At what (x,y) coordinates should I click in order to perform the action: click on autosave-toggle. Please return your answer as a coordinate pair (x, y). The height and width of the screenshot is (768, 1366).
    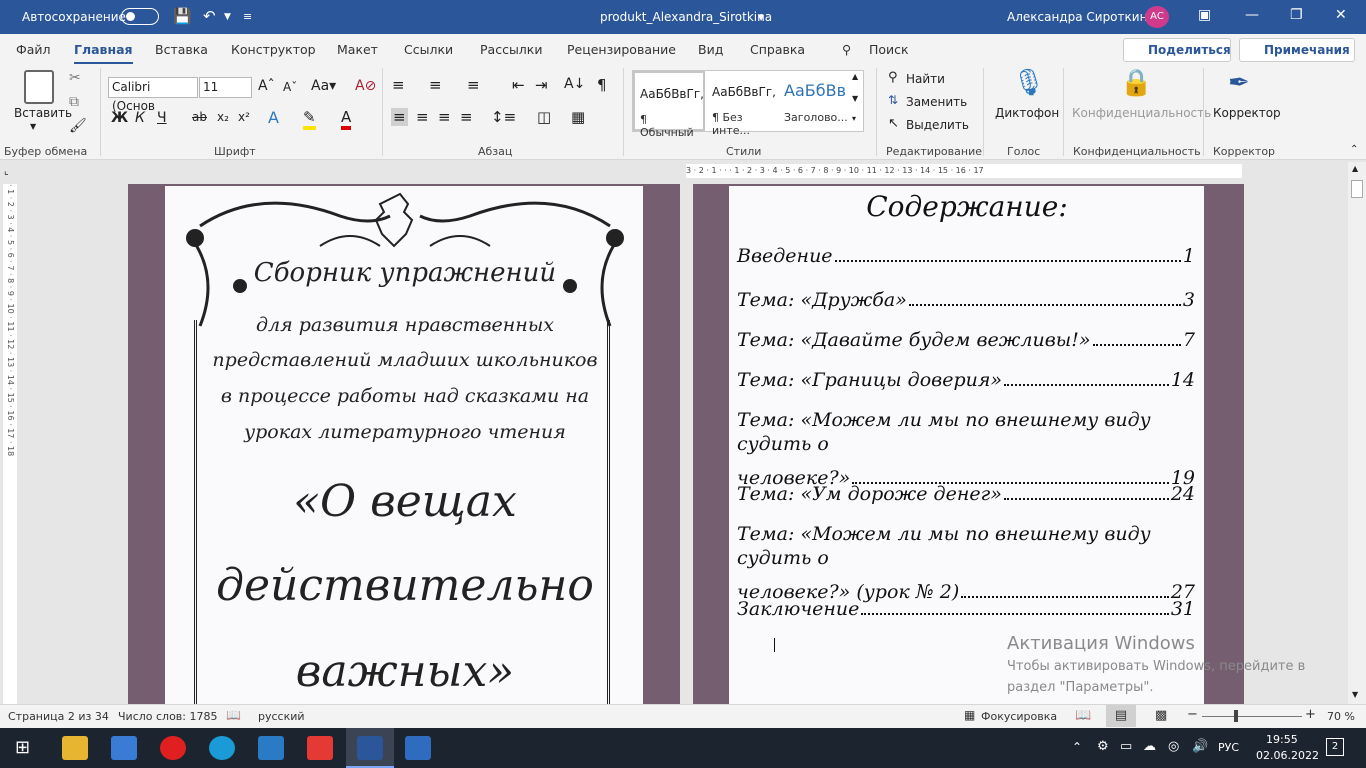
    Looking at the image, I should click on (140, 16).